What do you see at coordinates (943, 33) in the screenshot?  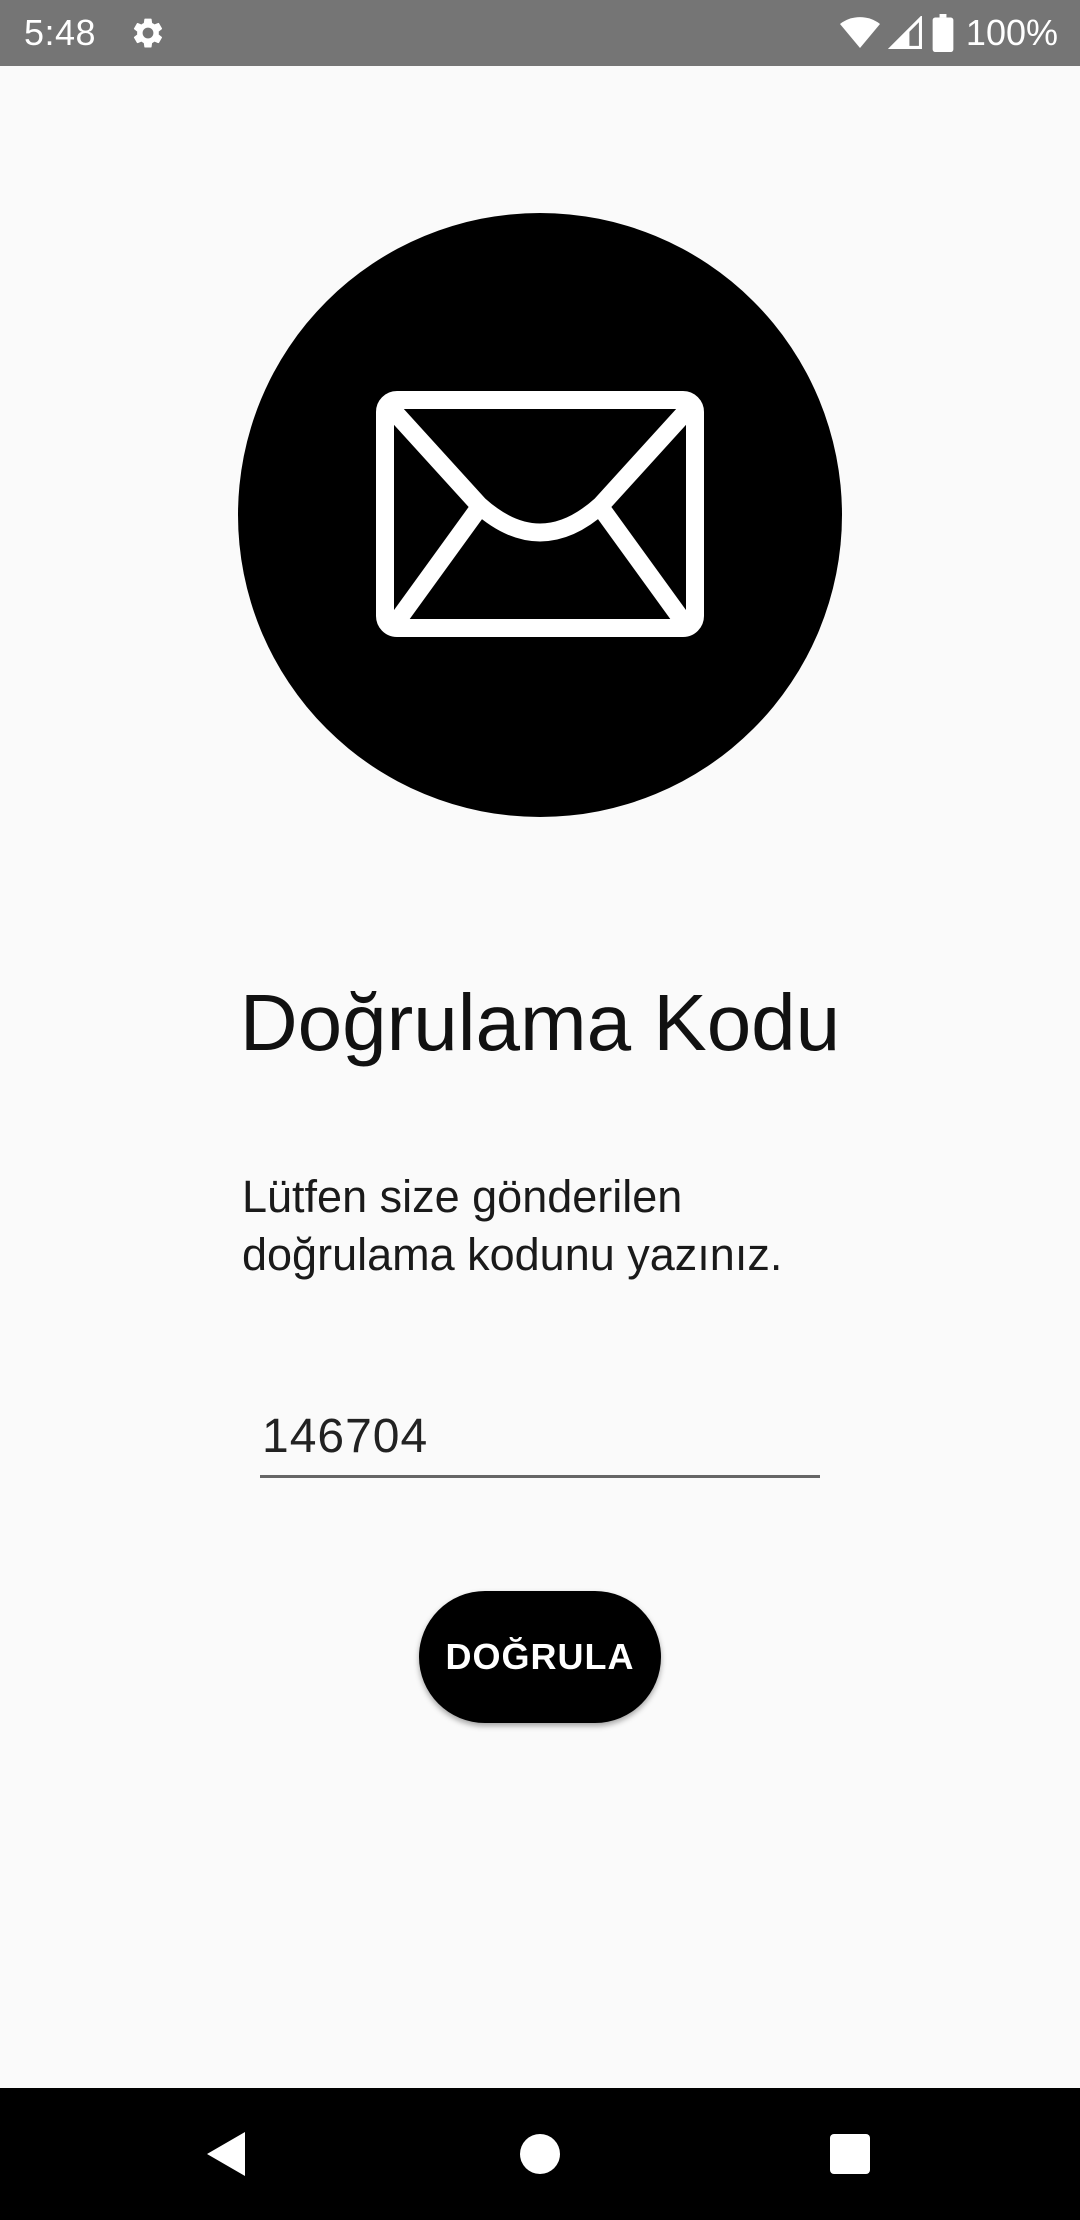 I see `battery-icon` at bounding box center [943, 33].